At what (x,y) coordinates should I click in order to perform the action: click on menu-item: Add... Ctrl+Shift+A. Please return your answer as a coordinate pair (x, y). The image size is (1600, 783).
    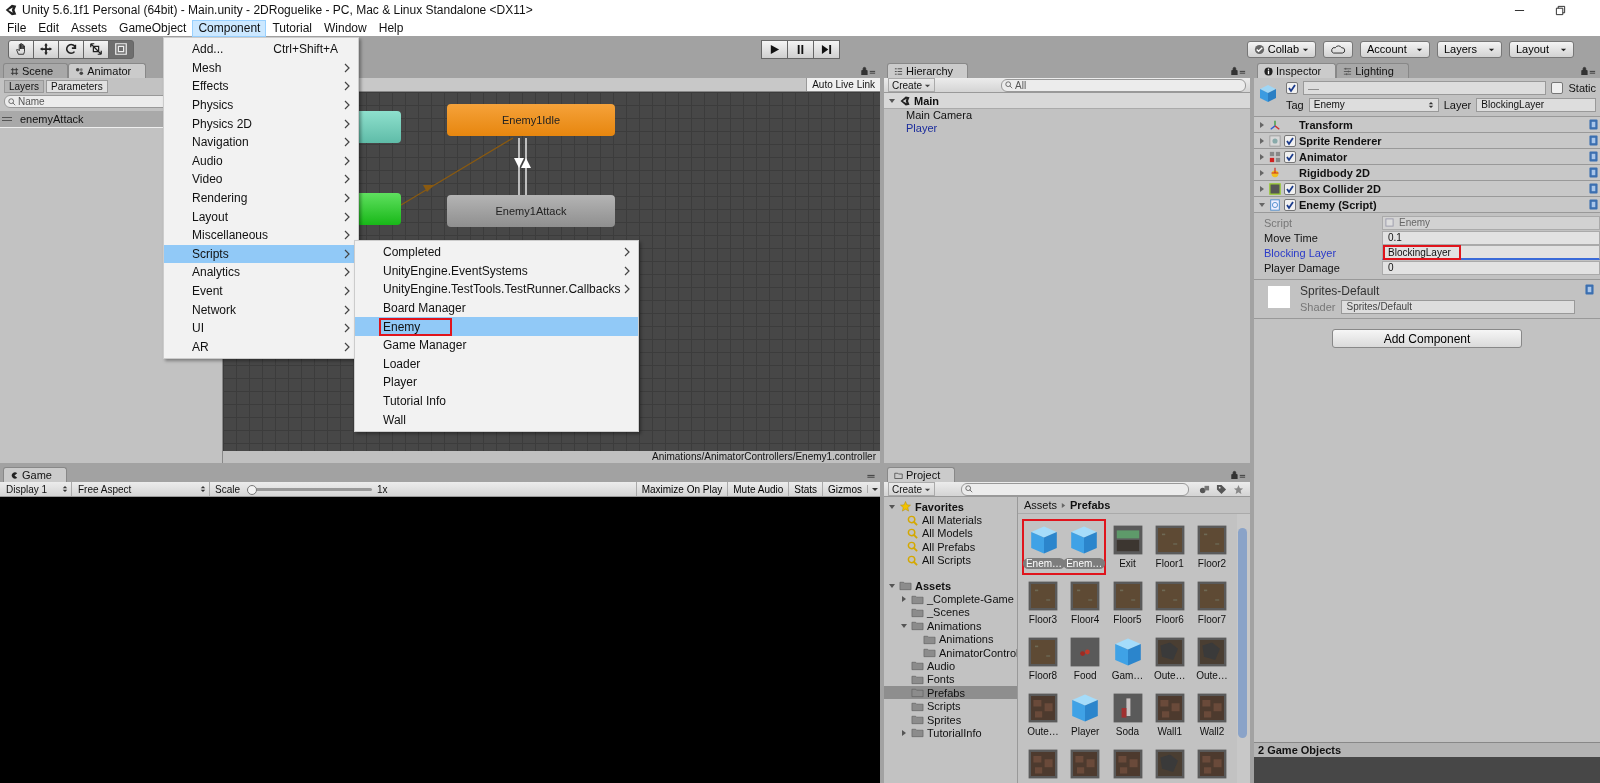
    Looking at the image, I should click on (261, 49).